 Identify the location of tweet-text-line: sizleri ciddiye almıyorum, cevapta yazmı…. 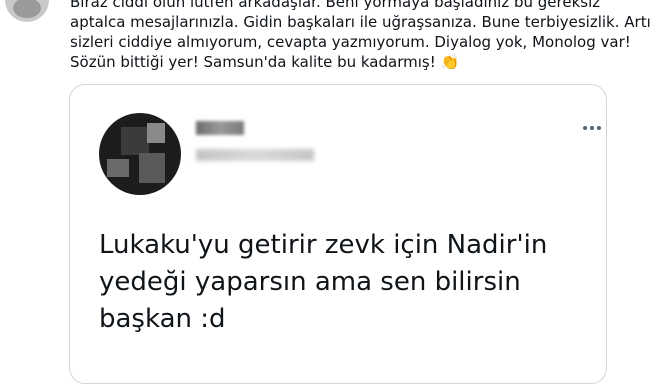
(350, 42).